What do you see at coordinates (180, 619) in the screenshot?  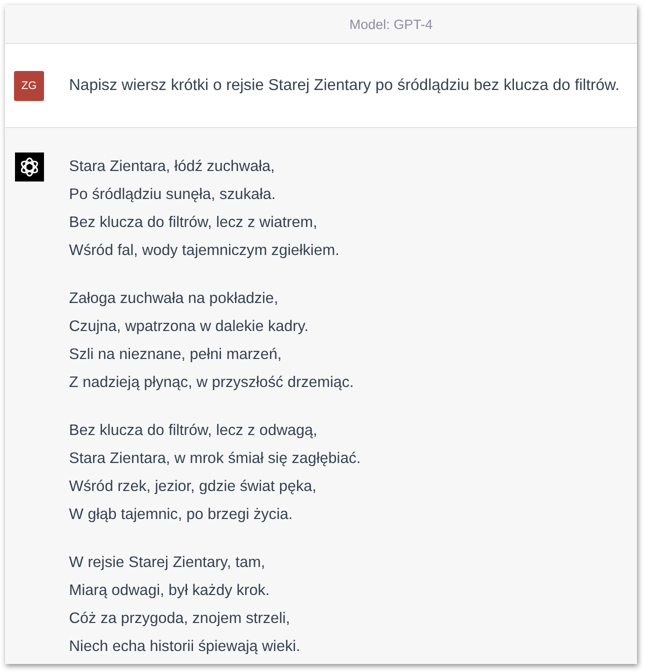 I see `poem-line: Cóż za przygoda, znojem strzeli,` at bounding box center [180, 619].